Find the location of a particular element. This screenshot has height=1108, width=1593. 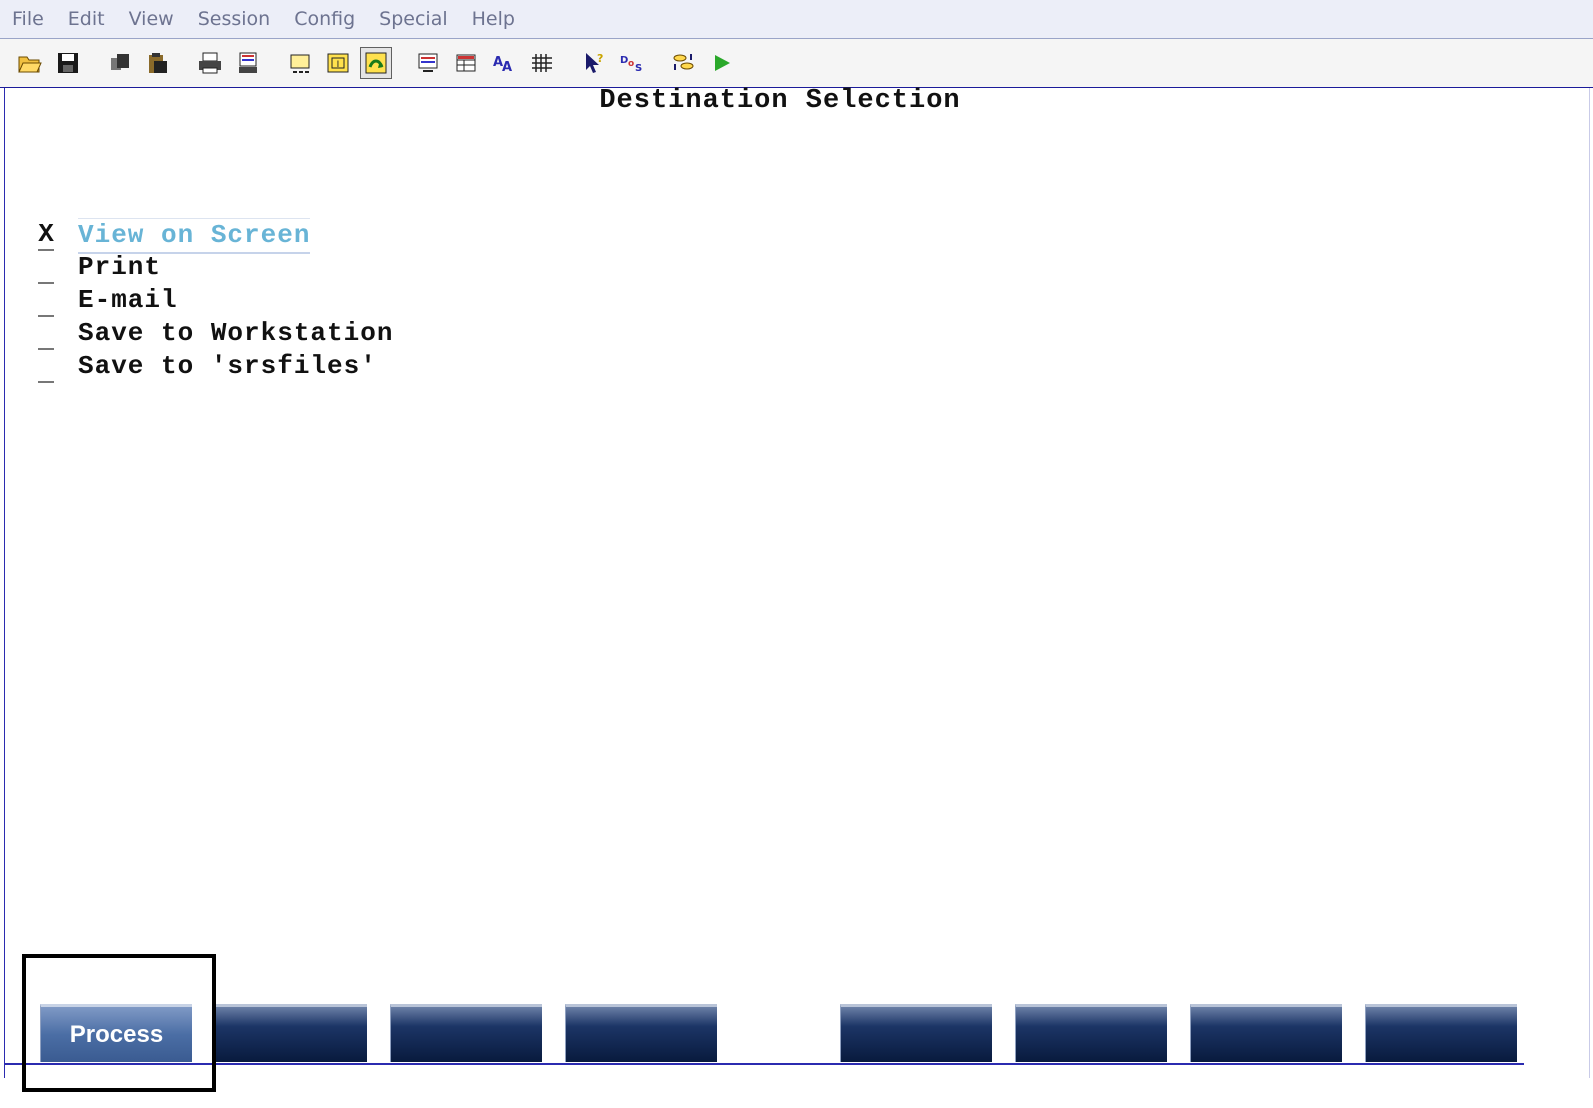

option-selector: X is located at coordinates (46, 234).